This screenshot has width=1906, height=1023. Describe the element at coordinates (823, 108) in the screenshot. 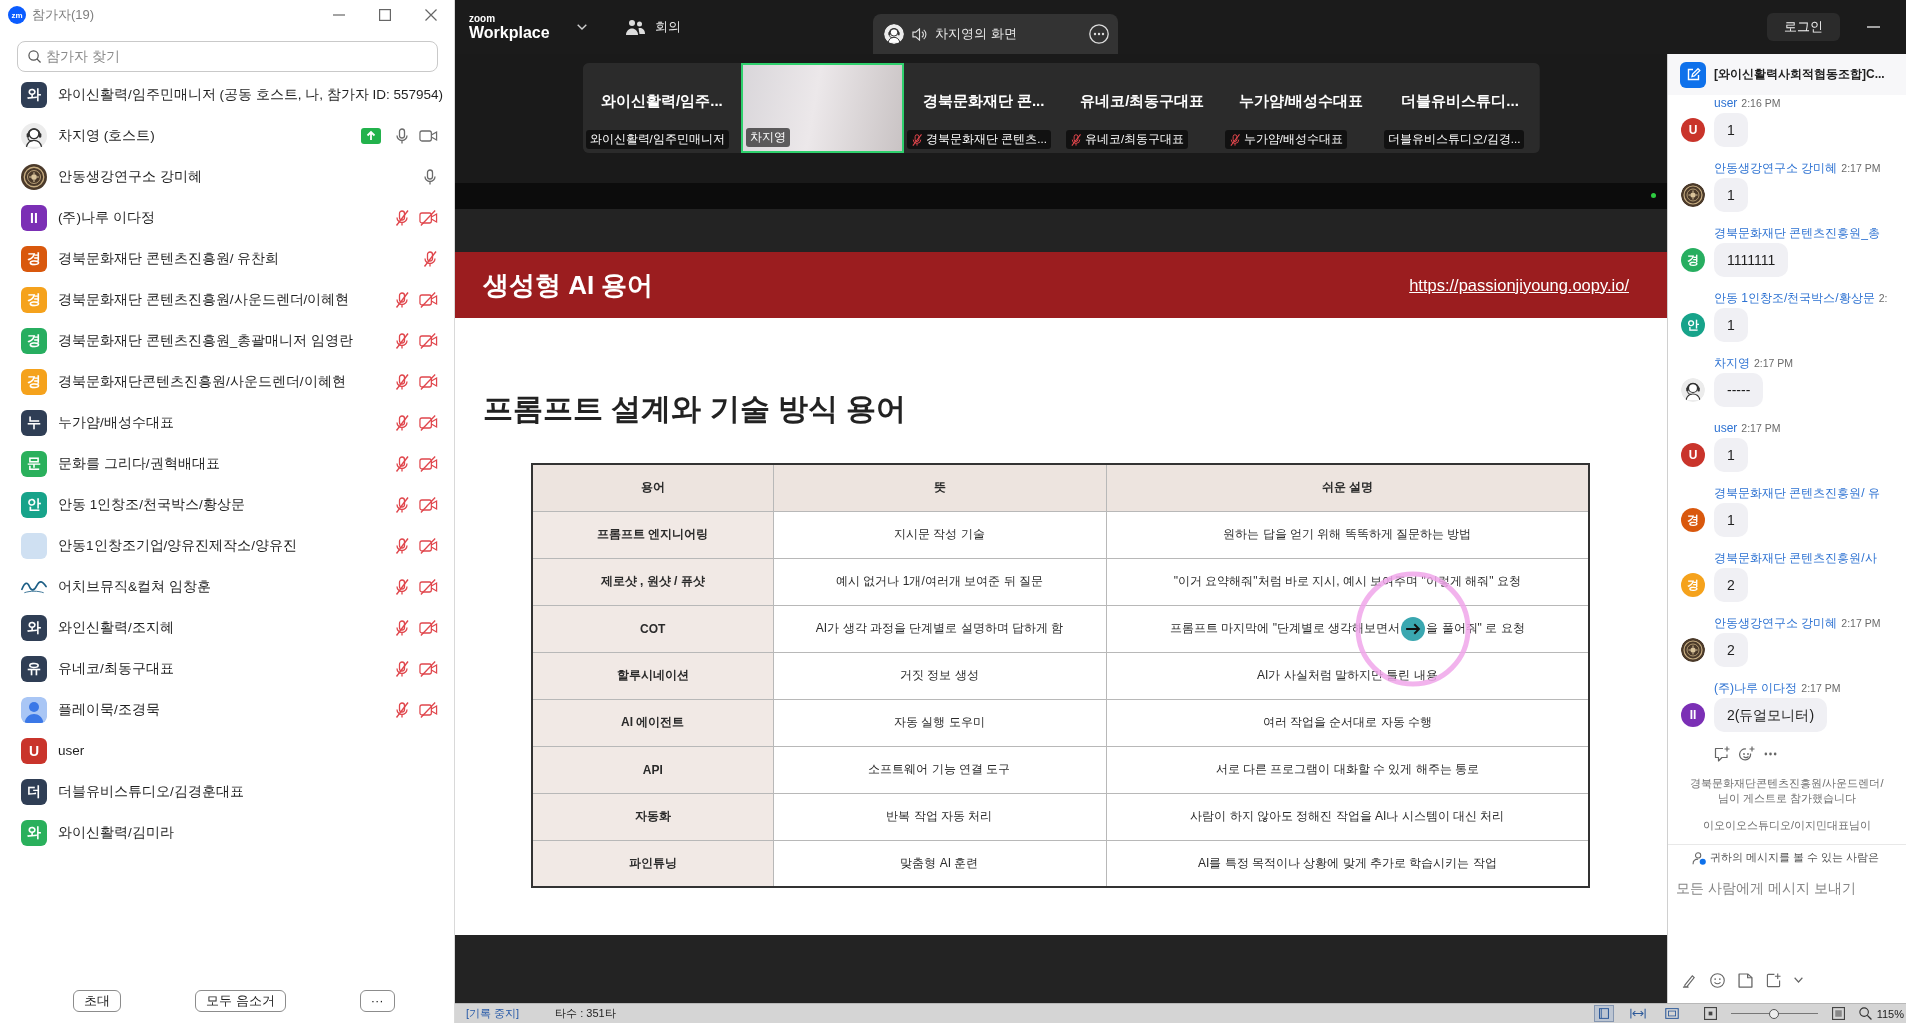

I see `participant-tile: 차지영` at that location.